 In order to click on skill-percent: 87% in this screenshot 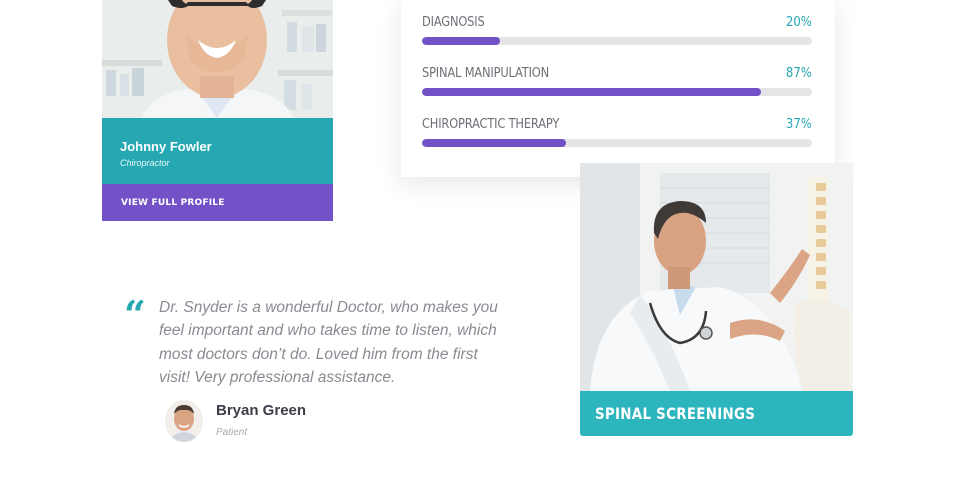, I will do `click(798, 73)`.